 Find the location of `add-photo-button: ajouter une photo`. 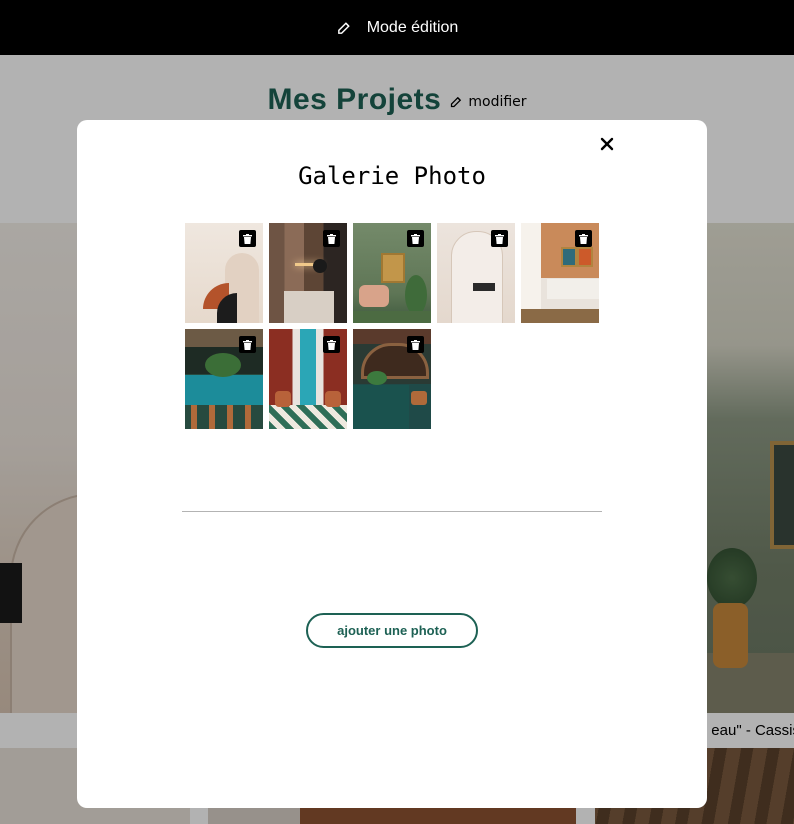

add-photo-button: ajouter une photo is located at coordinates (392, 630).